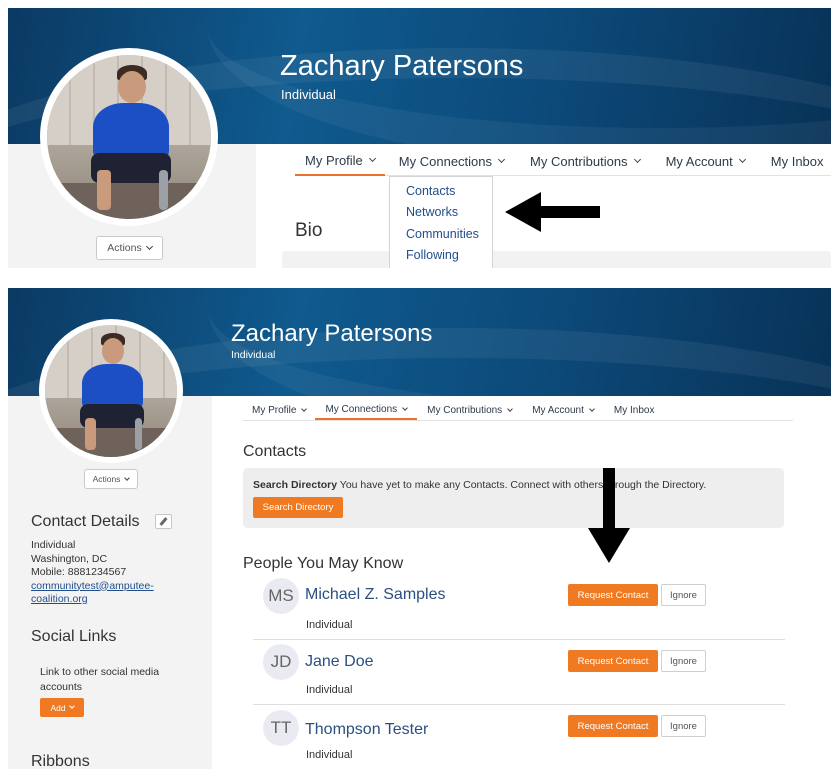  I want to click on person-name-link: Jane Doe, so click(339, 662).